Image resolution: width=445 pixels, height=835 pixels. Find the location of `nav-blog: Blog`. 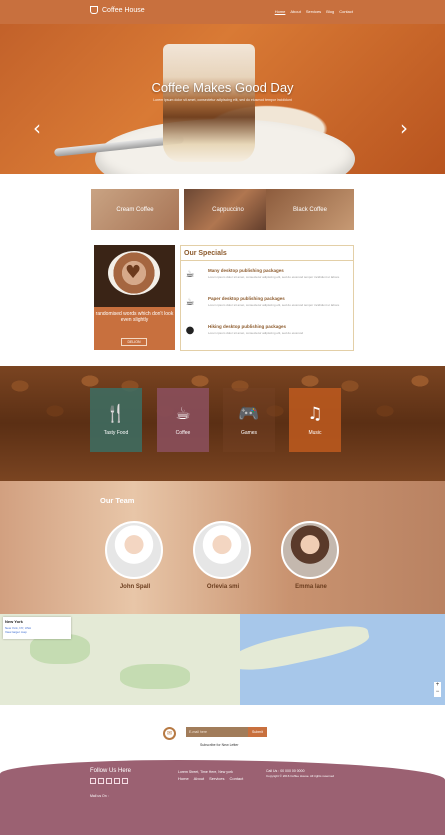

nav-blog: Blog is located at coordinates (330, 11).